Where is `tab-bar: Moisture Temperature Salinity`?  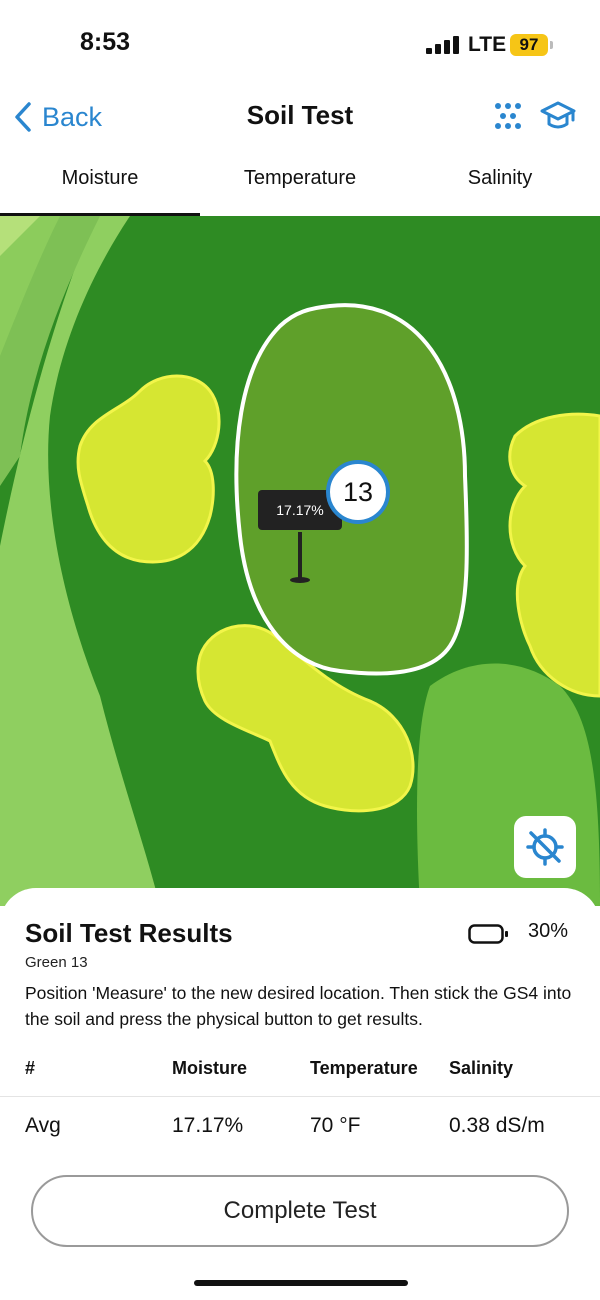 tab-bar: Moisture Temperature Salinity is located at coordinates (300, 183).